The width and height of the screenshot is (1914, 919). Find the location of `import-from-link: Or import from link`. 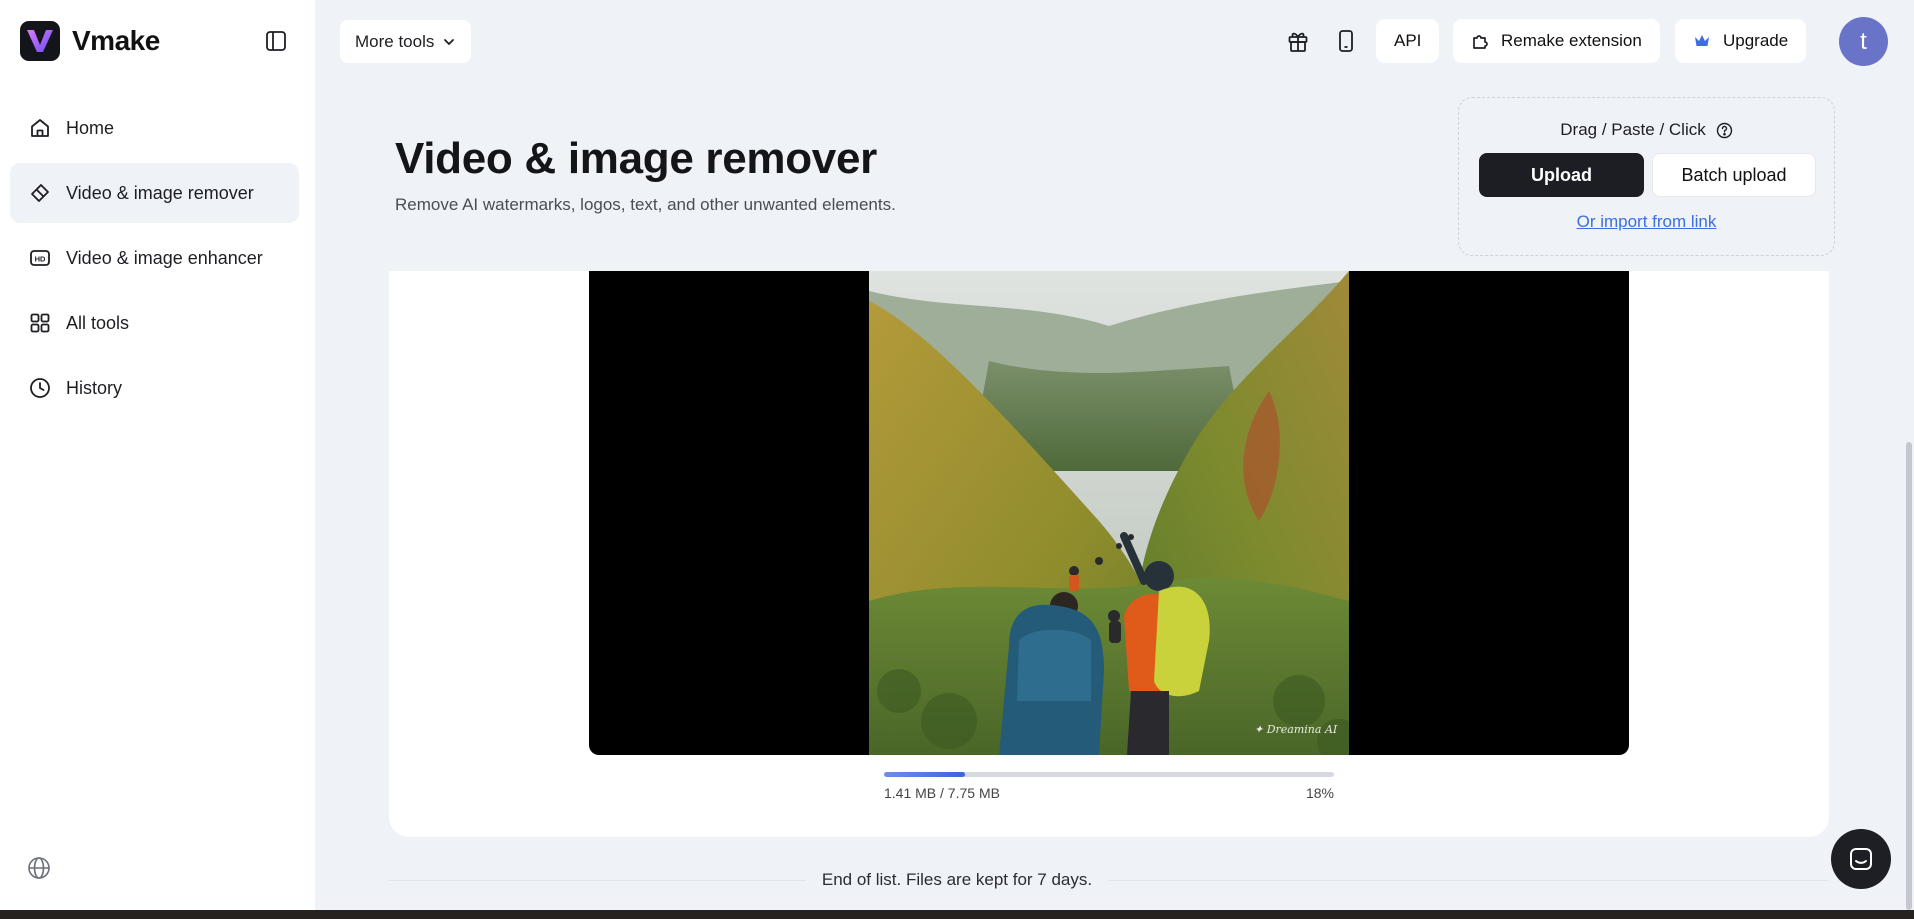

import-from-link: Or import from link is located at coordinates (1646, 222).